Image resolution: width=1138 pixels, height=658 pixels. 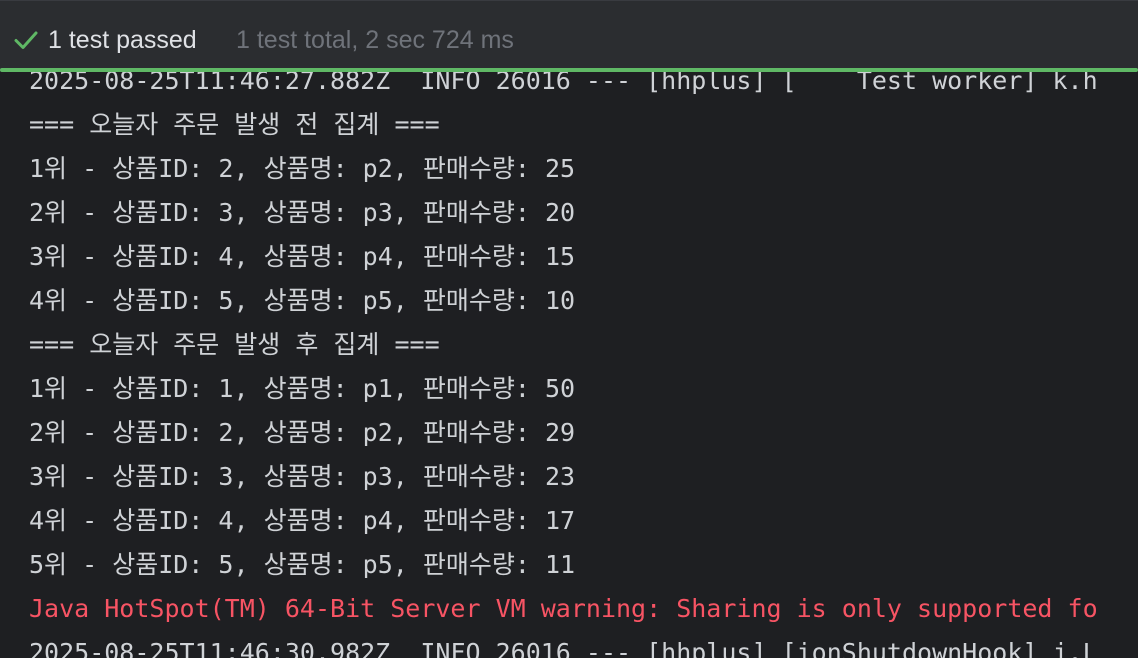 I want to click on console-line: 4위 - 상품ID: 4, 상품명: p4, 판매수량: 17, so click(x=302, y=520).